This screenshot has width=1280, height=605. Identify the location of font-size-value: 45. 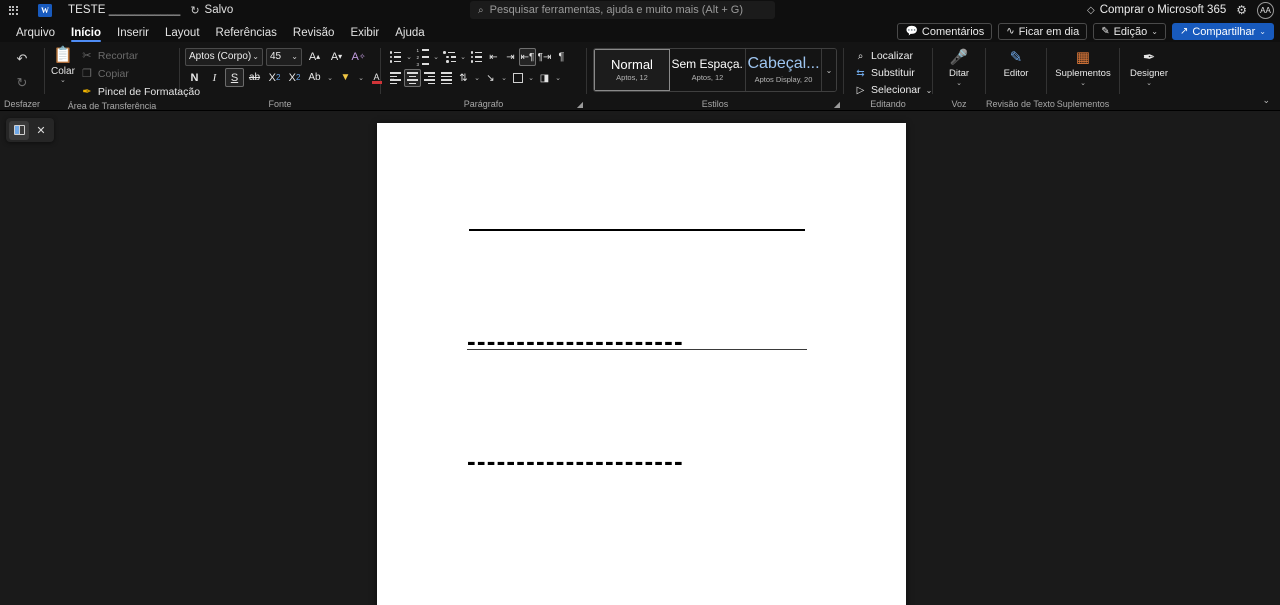
(276, 56).